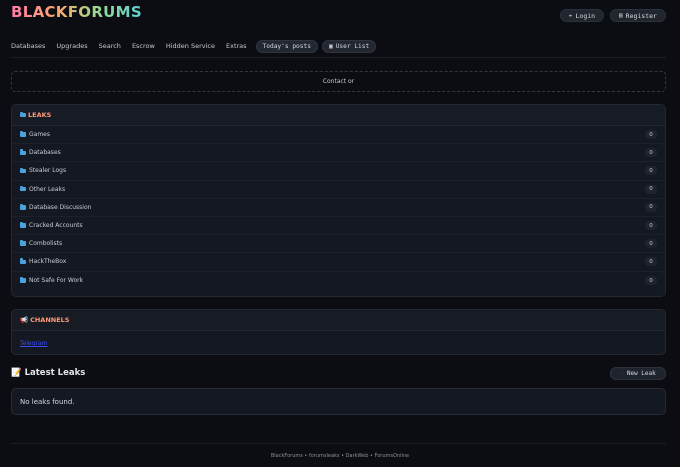 This screenshot has width=680, height=467. I want to click on user-list-icon: ▣, so click(330, 46).